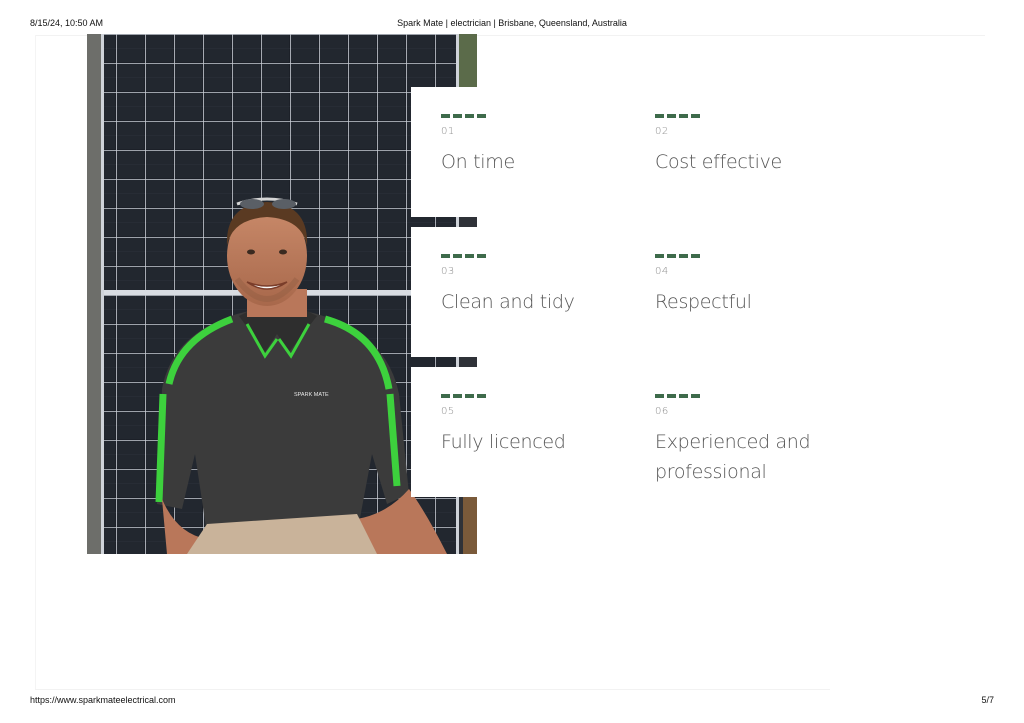  I want to click on print-page-number: 5/7, so click(987, 700).